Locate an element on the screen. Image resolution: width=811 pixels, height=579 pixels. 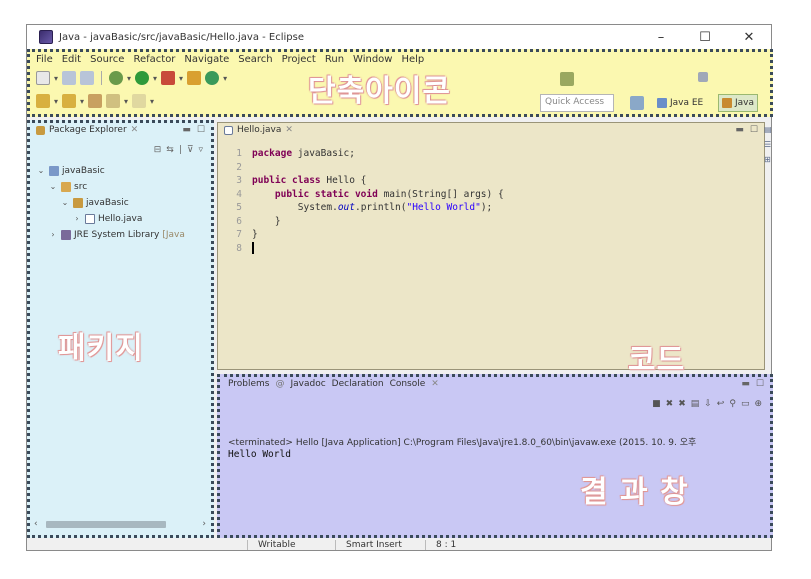
text-cursor is located at coordinates (253, 247).